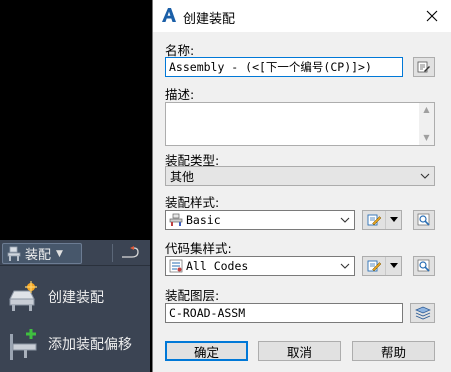 The image size is (451, 372). I want to click on assembly-style-preview-button, so click(424, 220).